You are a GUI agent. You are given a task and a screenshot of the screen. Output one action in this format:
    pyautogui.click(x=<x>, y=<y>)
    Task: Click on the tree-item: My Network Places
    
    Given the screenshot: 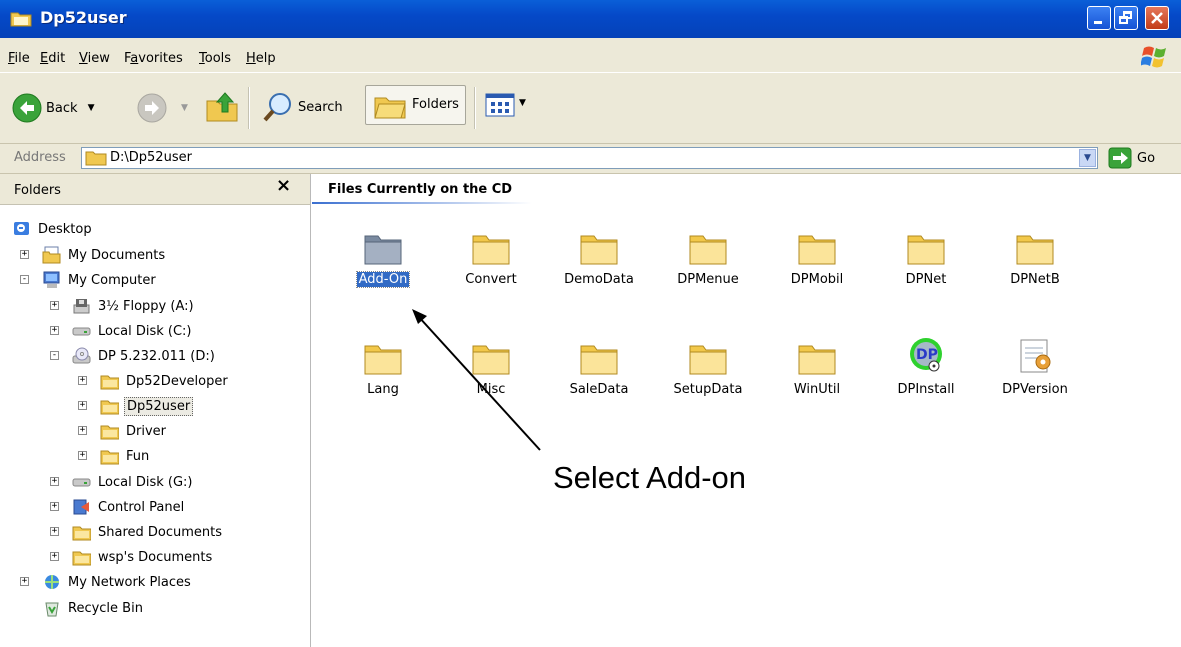 What is the action you would take?
    pyautogui.click(x=117, y=582)
    